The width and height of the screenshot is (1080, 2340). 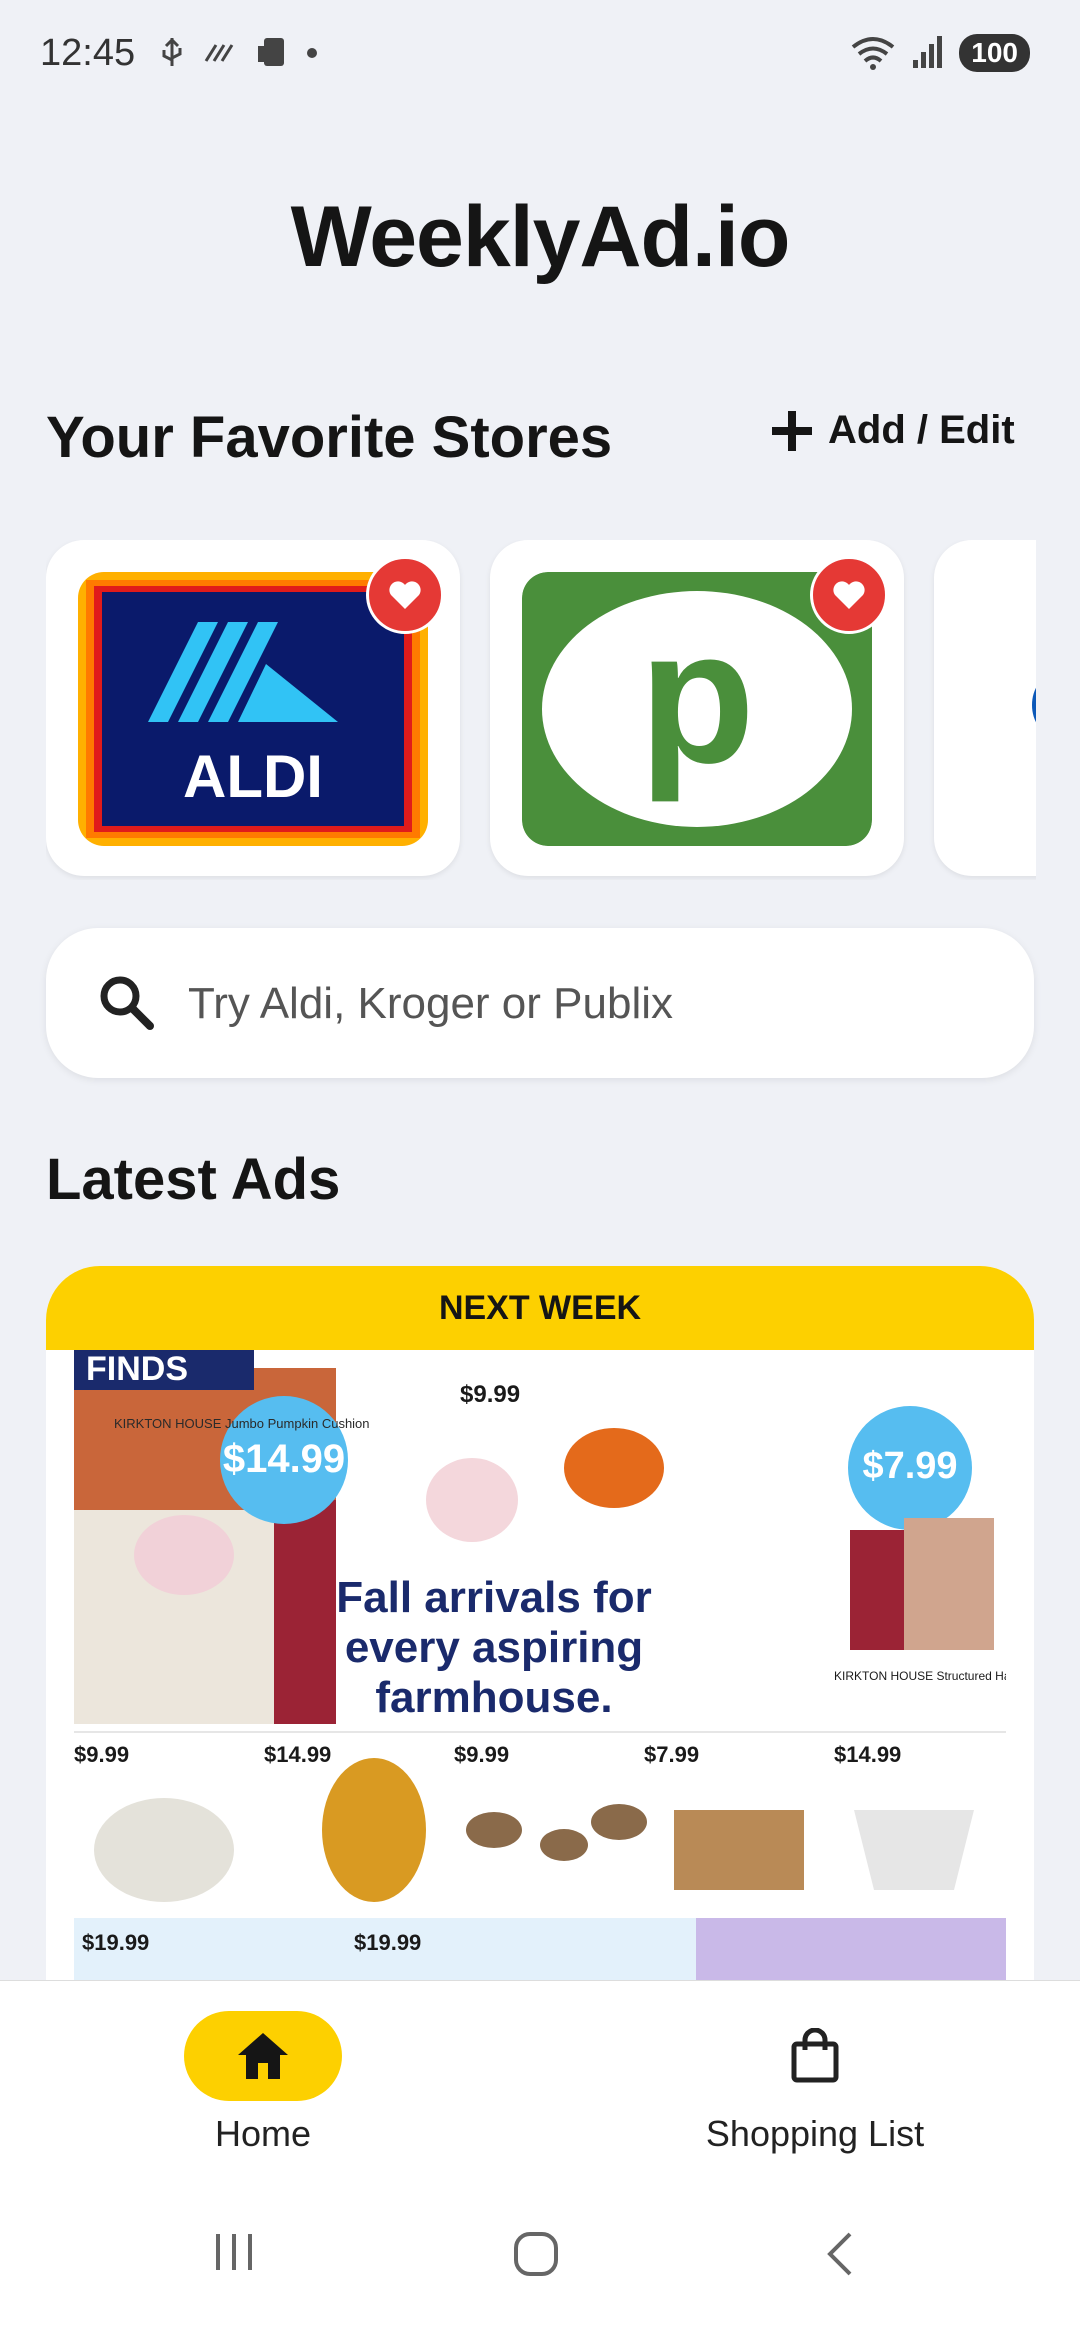 I want to click on device-icon, so click(x=271, y=52).